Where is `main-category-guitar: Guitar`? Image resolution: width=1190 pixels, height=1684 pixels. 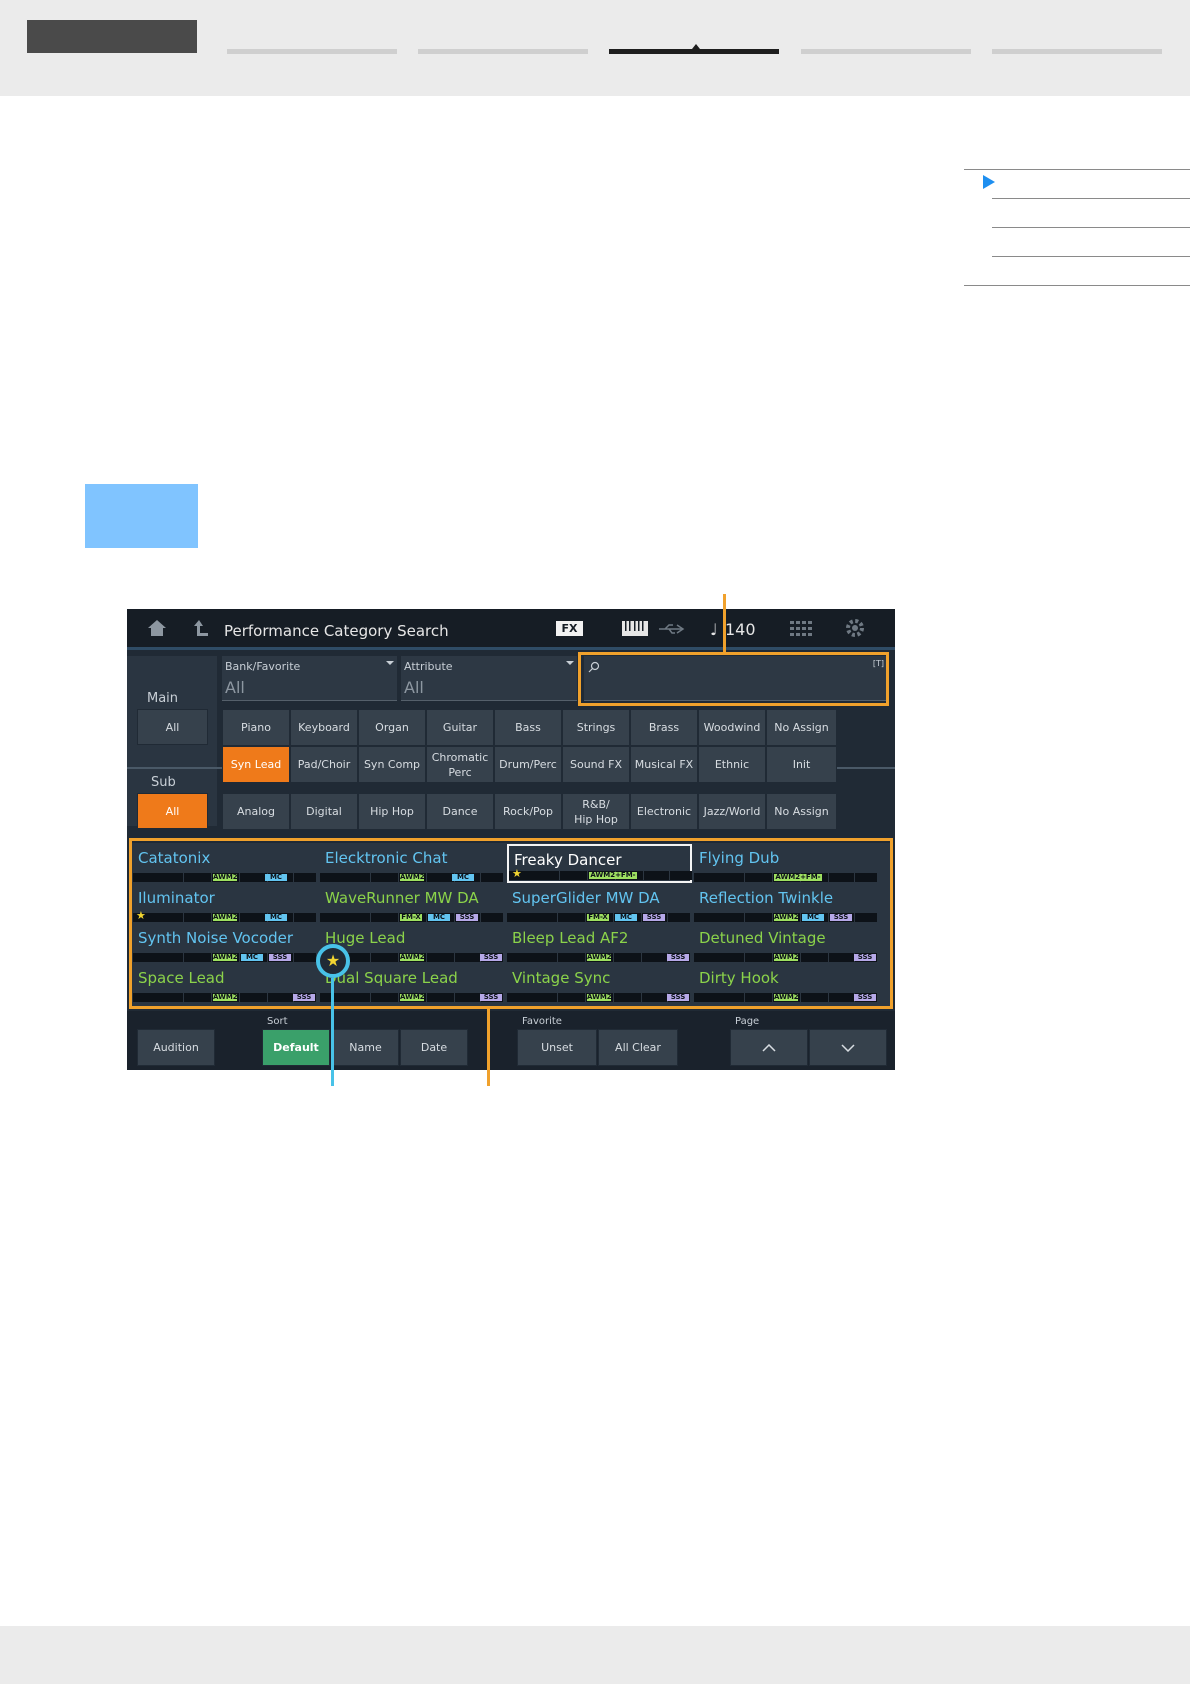
main-category-guitar: Guitar is located at coordinates (460, 727).